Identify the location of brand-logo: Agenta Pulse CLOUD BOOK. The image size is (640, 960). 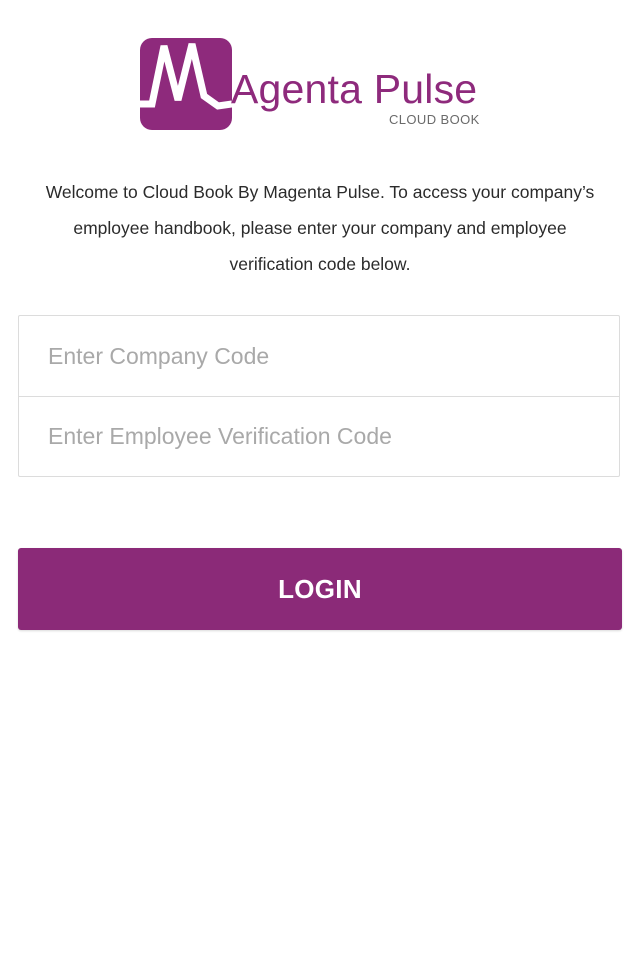
(325, 85).